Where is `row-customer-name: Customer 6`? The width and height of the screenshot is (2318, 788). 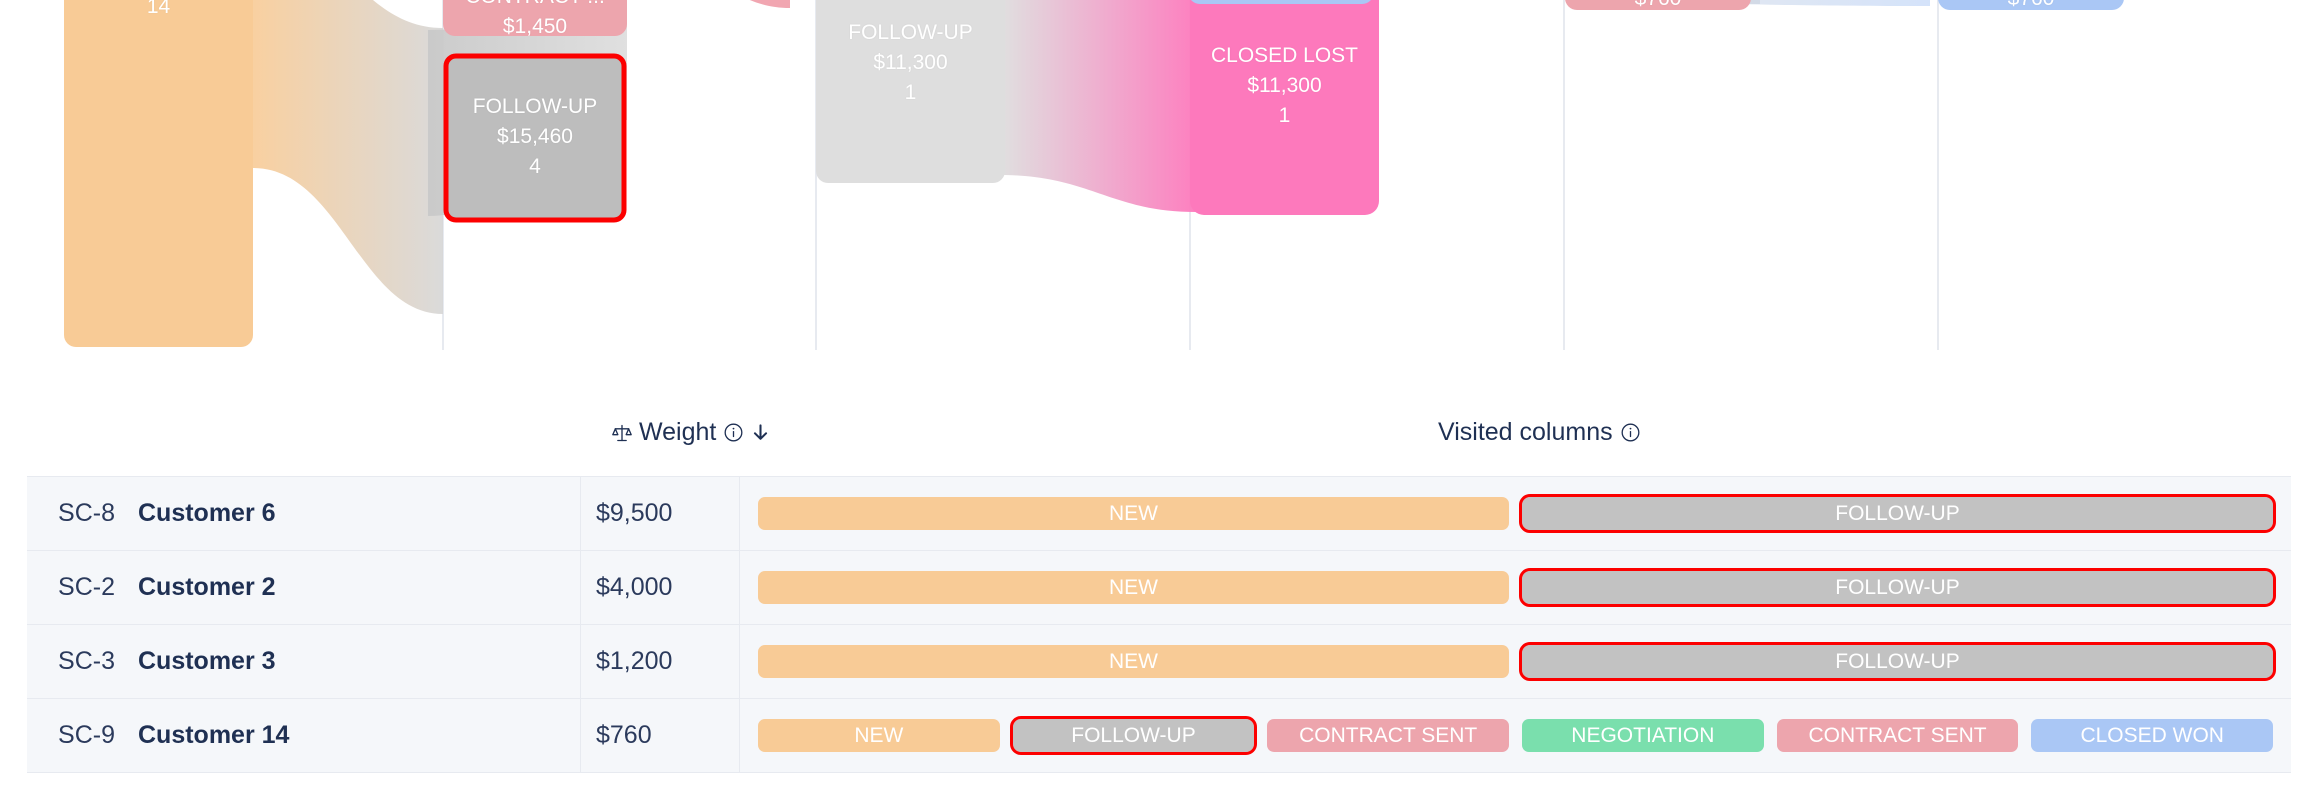 row-customer-name: Customer 6 is located at coordinates (207, 513).